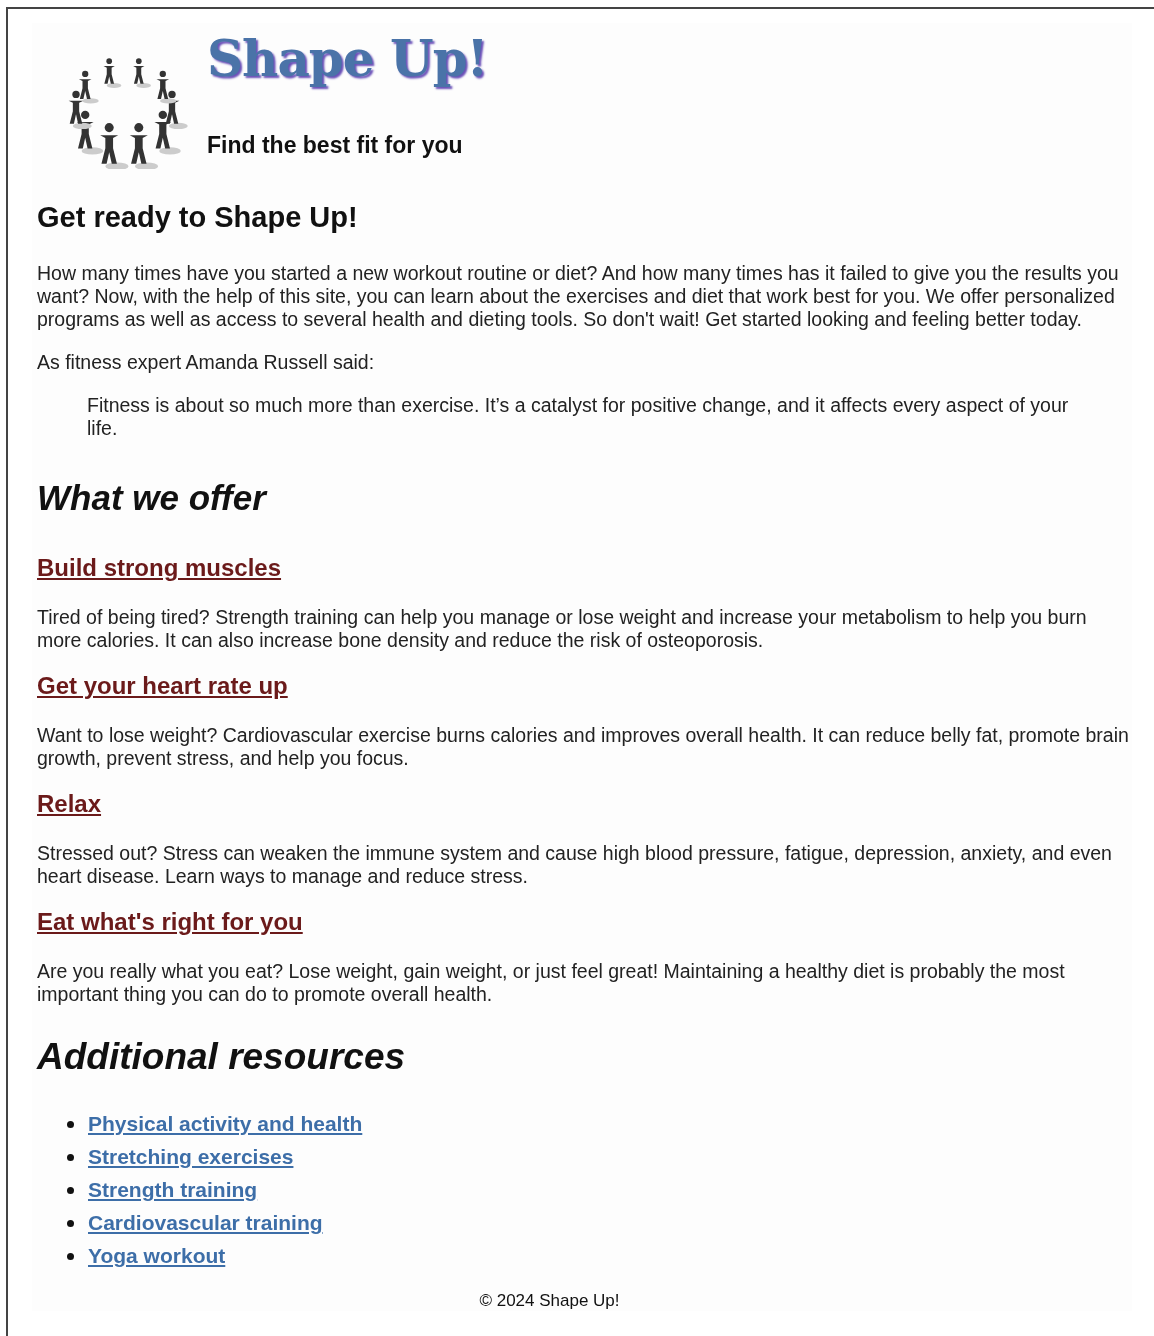 The height and width of the screenshot is (1336, 1154). I want to click on resource-link: Physical activity and health, so click(225, 1124).